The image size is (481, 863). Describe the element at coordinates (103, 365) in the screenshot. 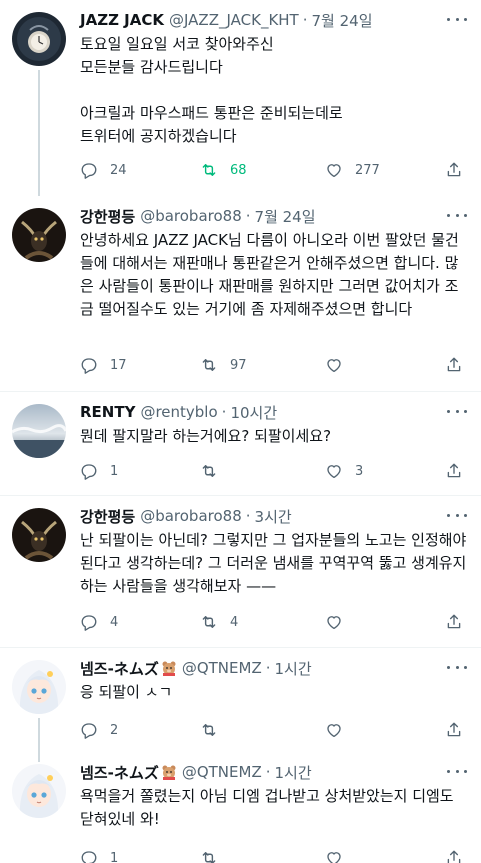

I see `reply-button: 17` at that location.